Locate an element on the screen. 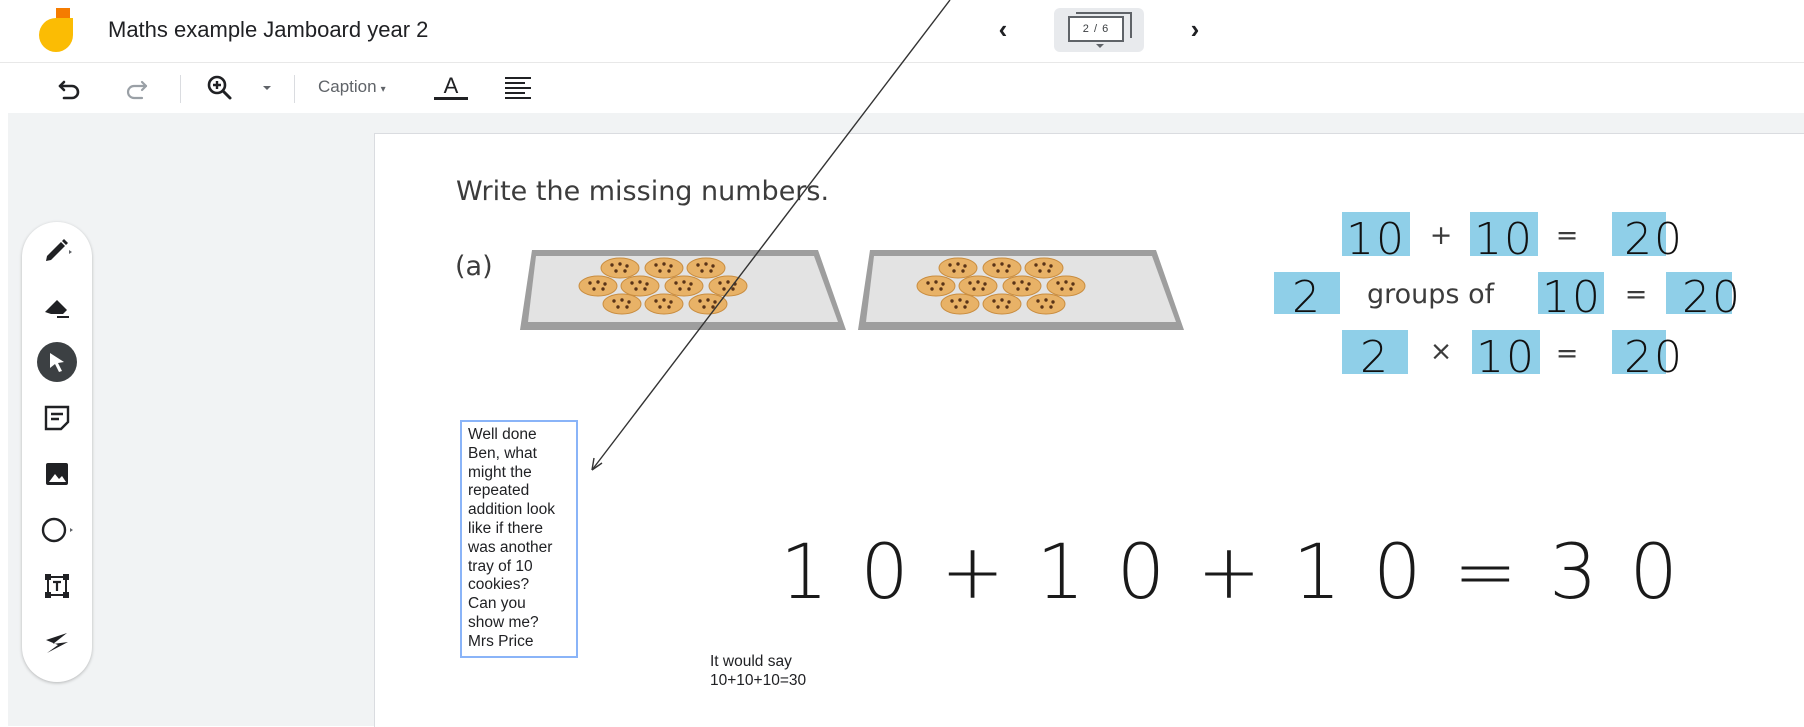  plus-sign: + is located at coordinates (1441, 235).